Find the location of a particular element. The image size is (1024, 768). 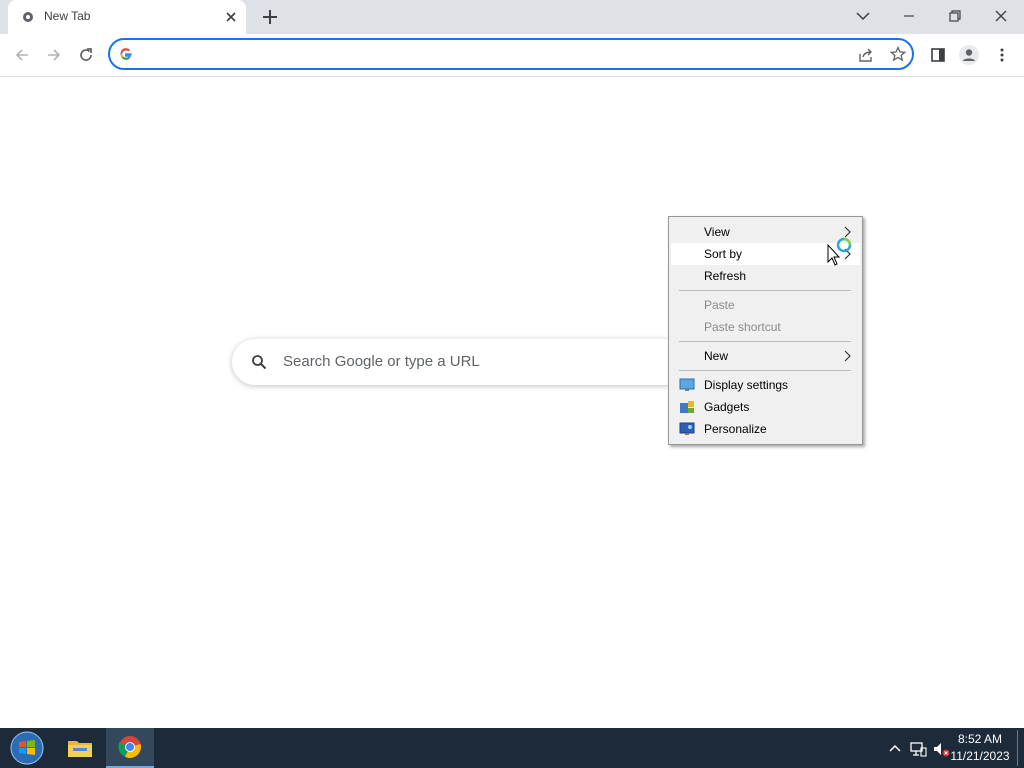

side-panel-button is located at coordinates (938, 55).